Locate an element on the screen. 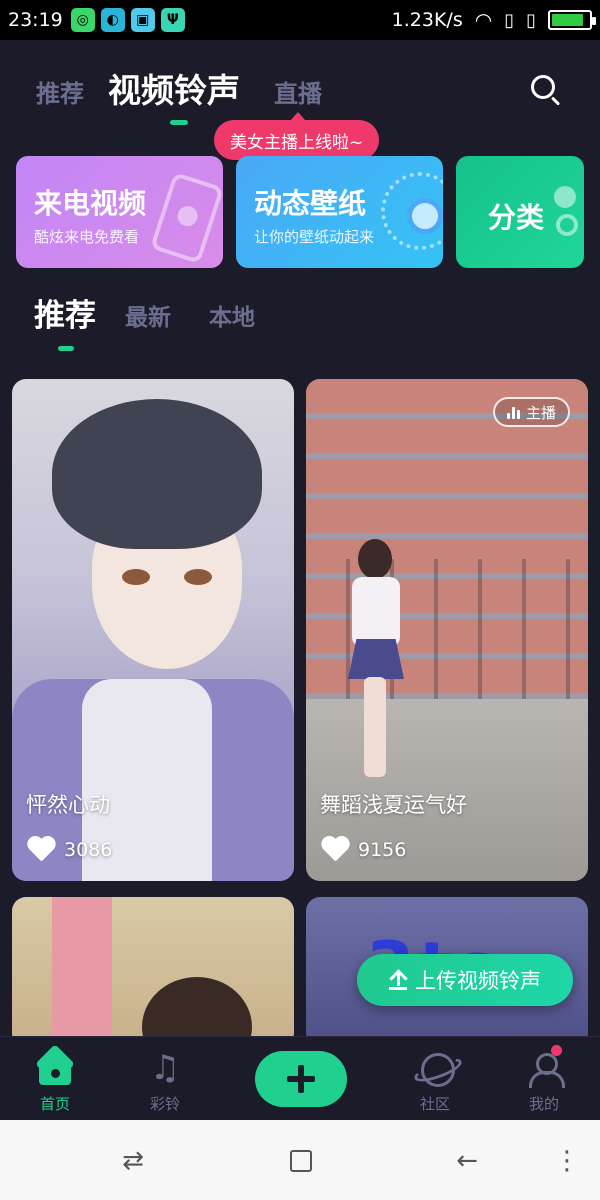 The width and height of the screenshot is (600, 1200). tab-active-indicator is located at coordinates (179, 122).